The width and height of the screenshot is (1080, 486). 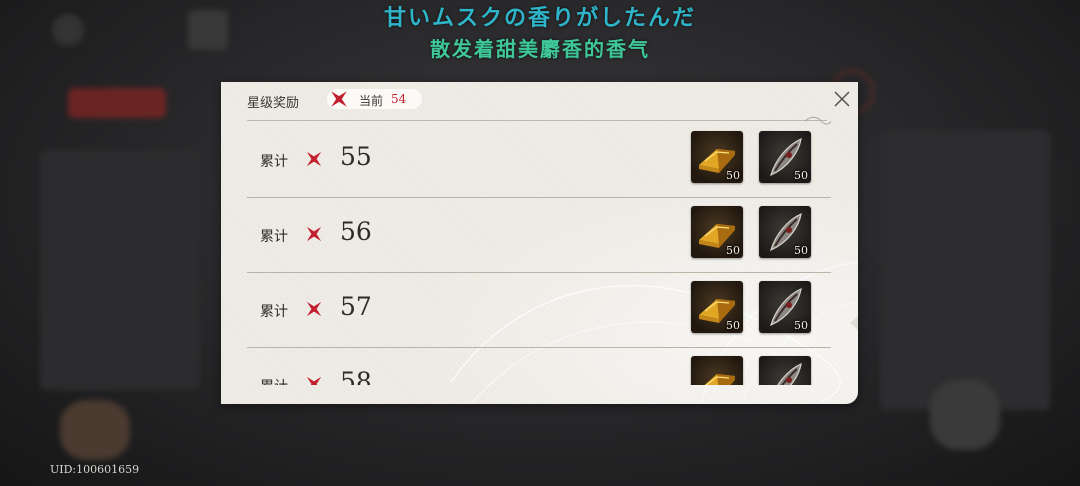 What do you see at coordinates (540, 49) in the screenshot?
I see `subtitle-chinese: 散发着甜美麝香的香气` at bounding box center [540, 49].